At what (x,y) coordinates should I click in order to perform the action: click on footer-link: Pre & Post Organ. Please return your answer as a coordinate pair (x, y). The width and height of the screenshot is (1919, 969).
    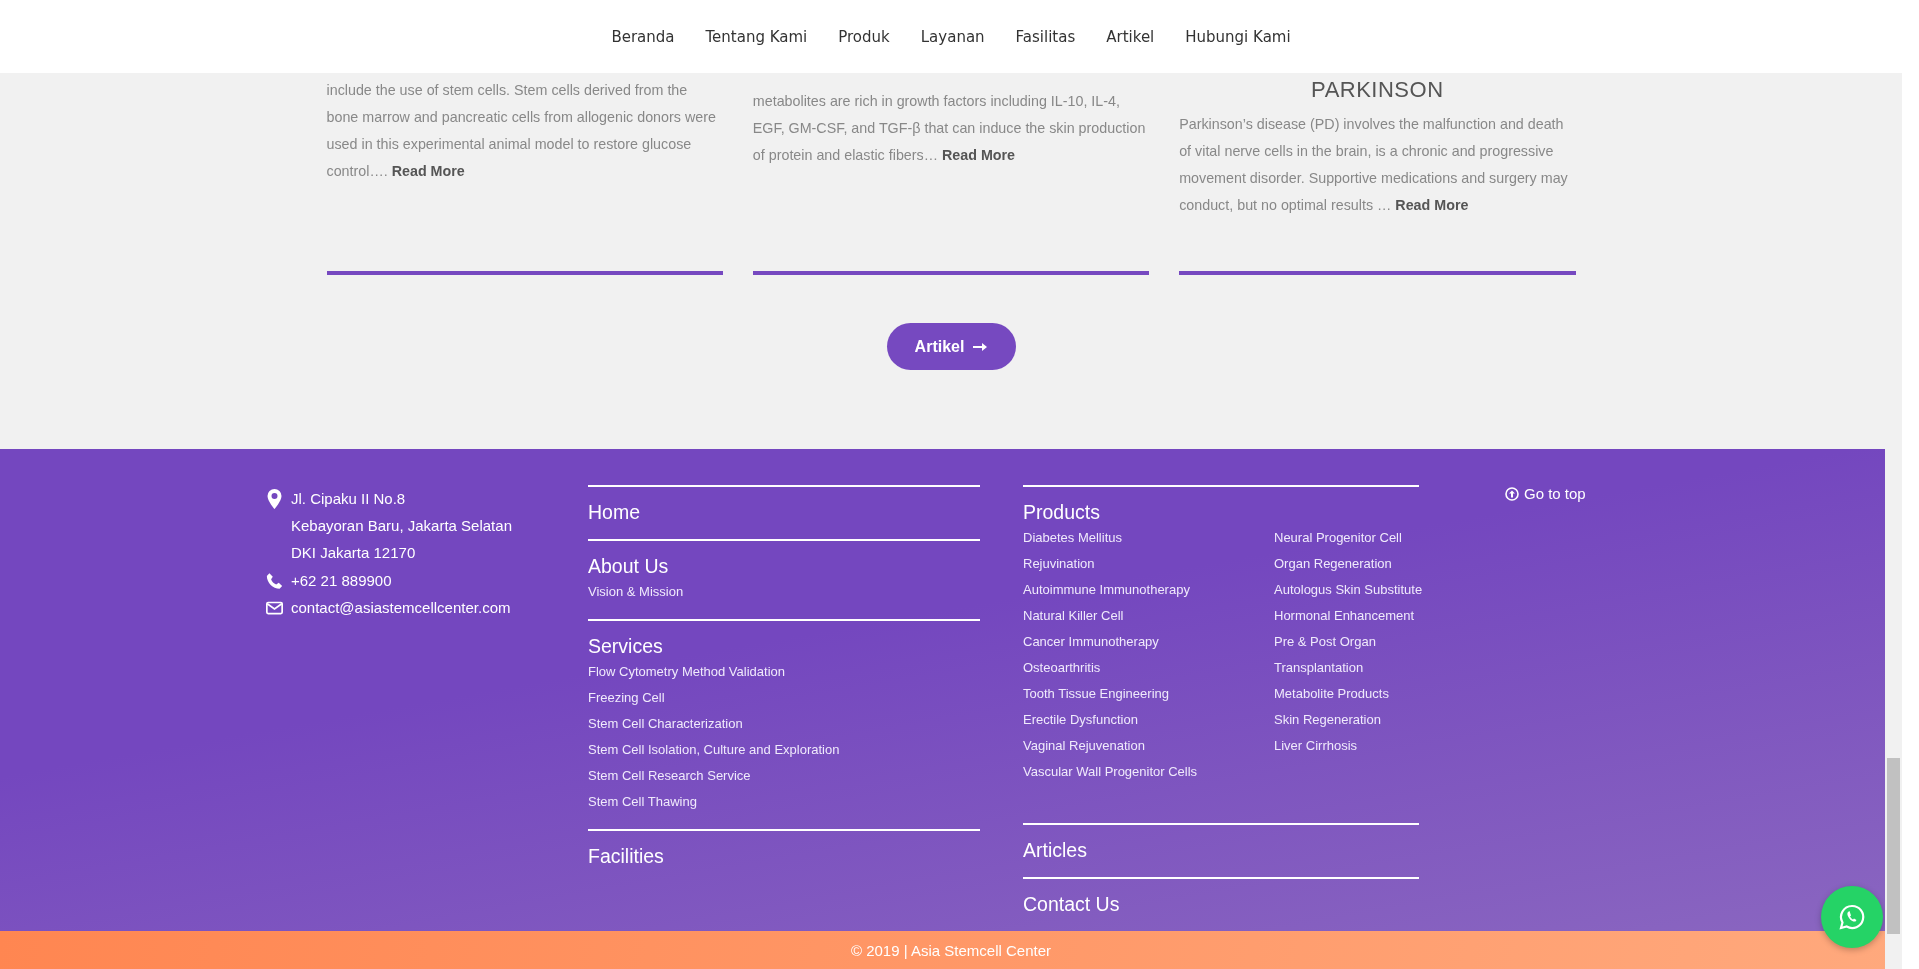
    Looking at the image, I should click on (1325, 642).